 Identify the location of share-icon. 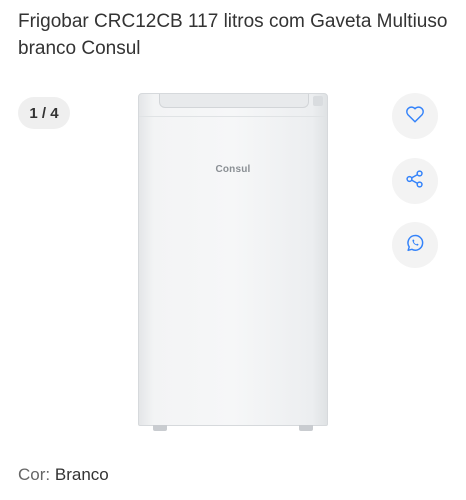
(415, 181).